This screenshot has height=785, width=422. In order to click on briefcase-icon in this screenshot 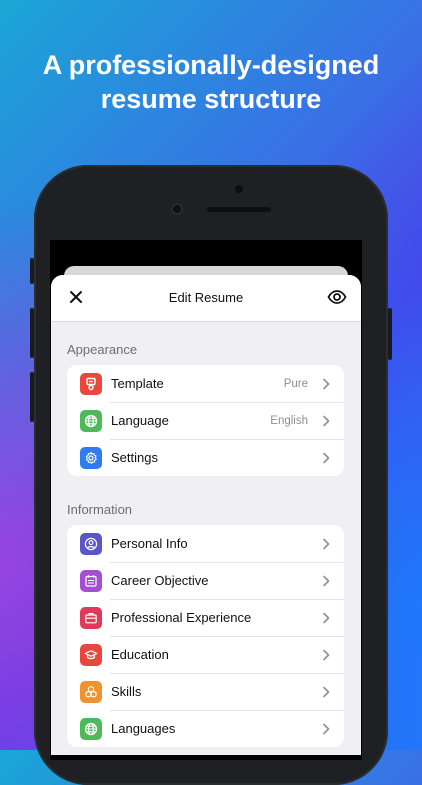, I will do `click(91, 617)`.